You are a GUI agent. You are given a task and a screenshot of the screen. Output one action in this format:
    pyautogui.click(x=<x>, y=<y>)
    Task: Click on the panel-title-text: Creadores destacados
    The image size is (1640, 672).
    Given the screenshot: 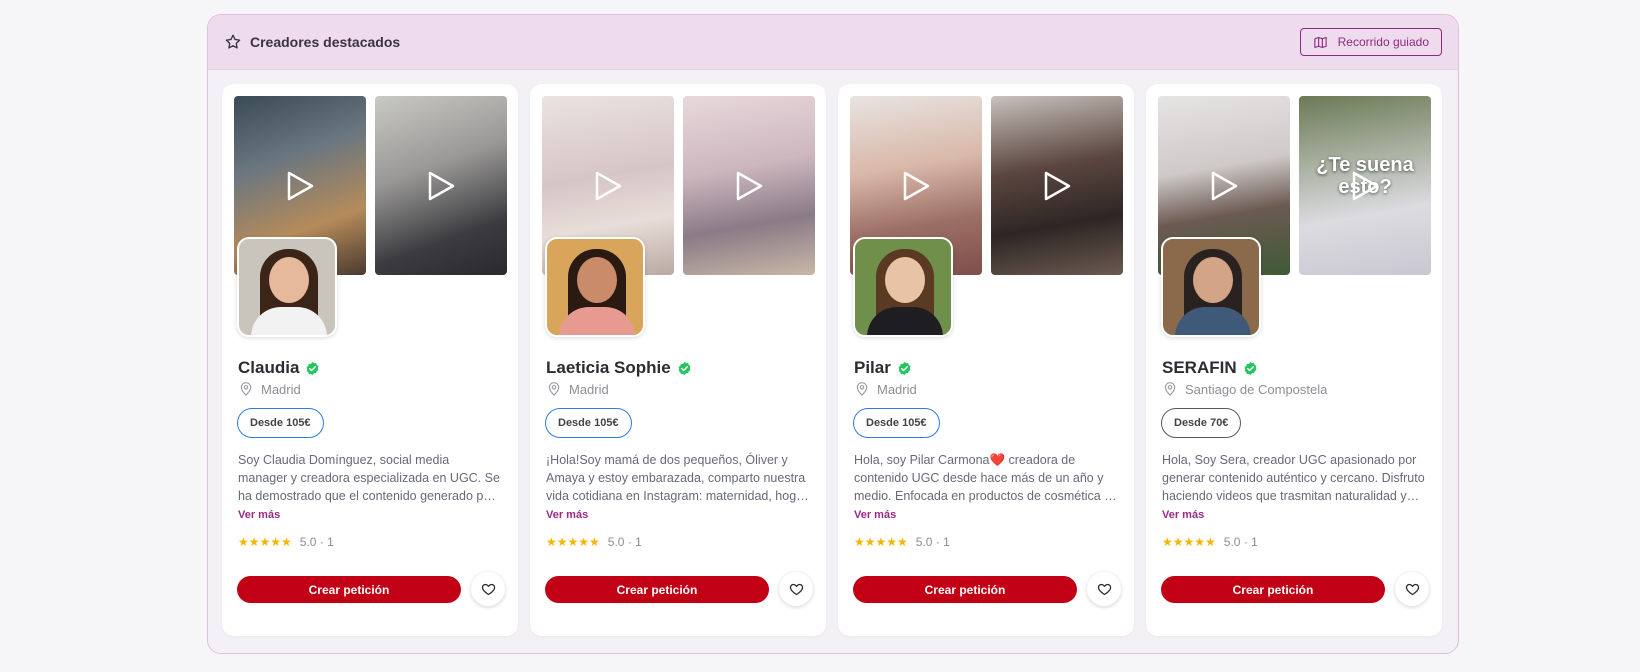 What is the action you would take?
    pyautogui.click(x=325, y=42)
    